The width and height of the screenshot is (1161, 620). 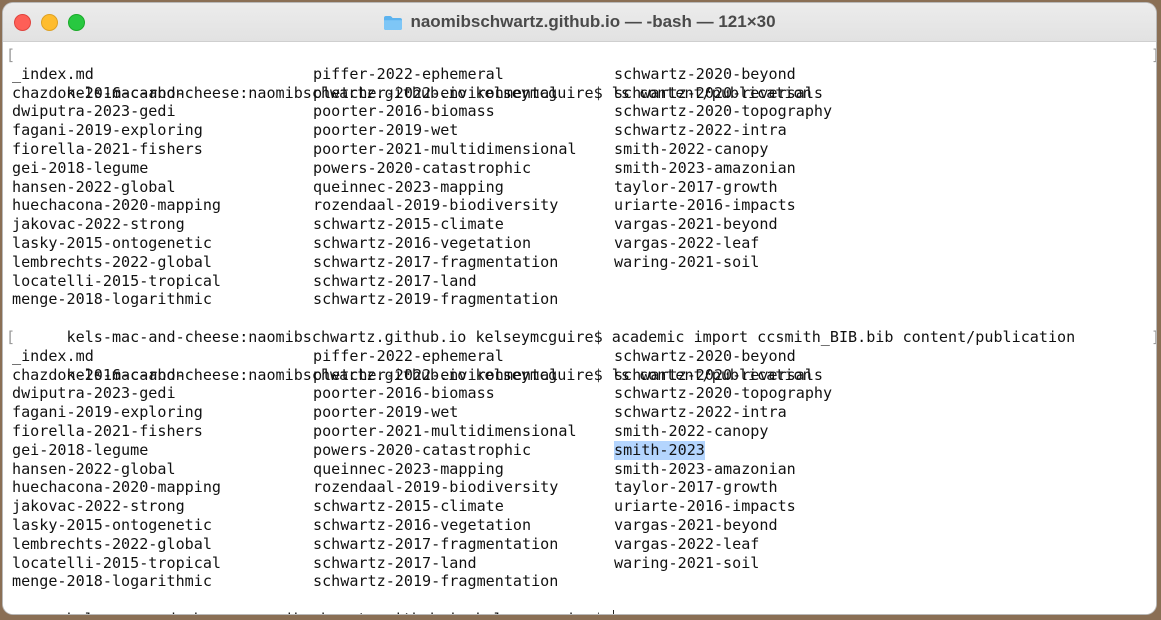 What do you see at coordinates (613, 611) in the screenshot?
I see `text-cursor` at bounding box center [613, 611].